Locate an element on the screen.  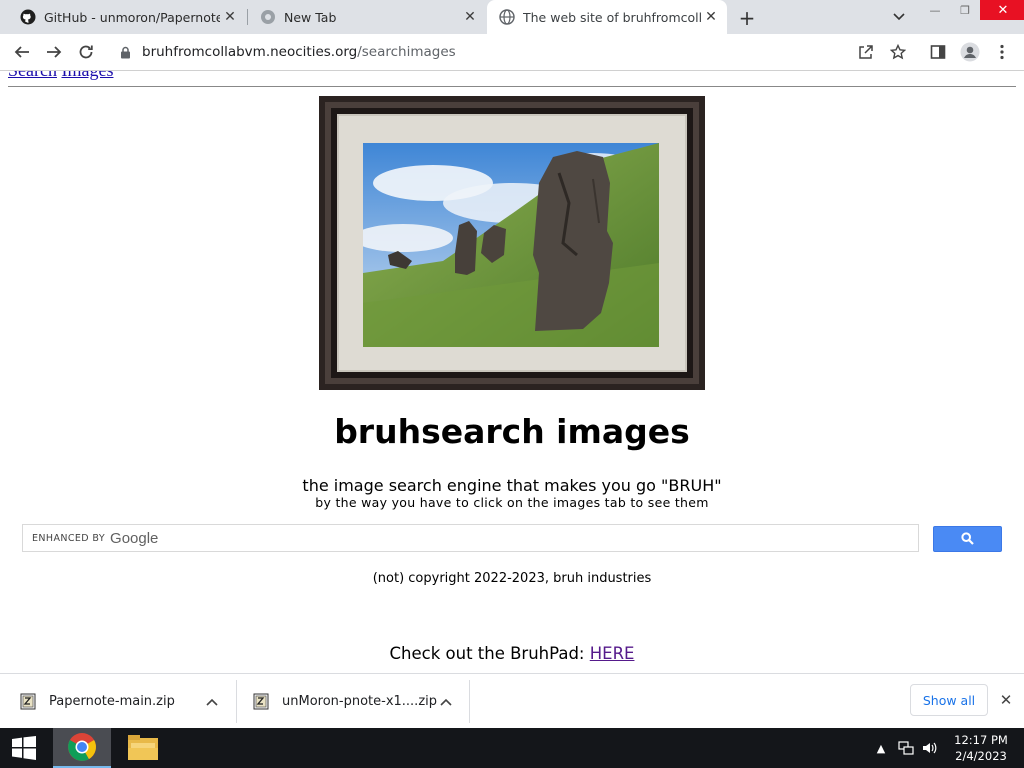
clock-date: 2/4/2023 is located at coordinates (981, 756).